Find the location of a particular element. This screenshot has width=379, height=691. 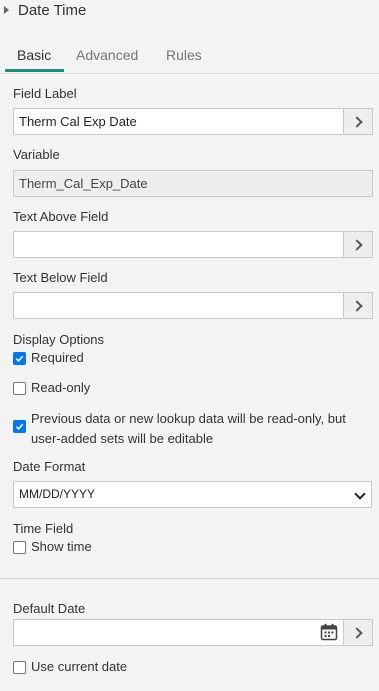

use-current-date-label: Use current date is located at coordinates (79, 666).